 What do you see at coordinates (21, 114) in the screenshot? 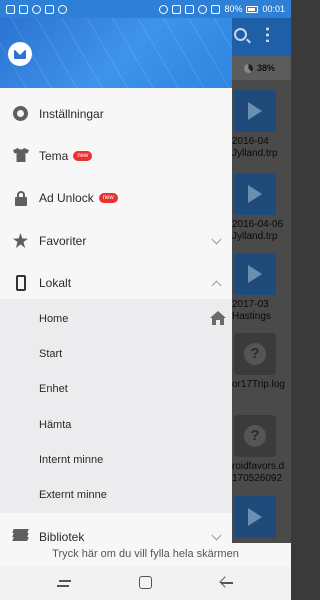
I see `gear-icon` at bounding box center [21, 114].